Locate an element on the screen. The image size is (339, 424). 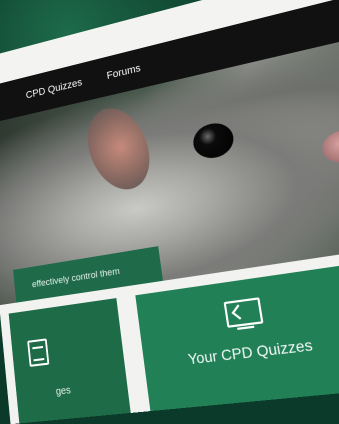
nav-item-cpd-quizzes: CPD Quizzes is located at coordinates (53, 89).